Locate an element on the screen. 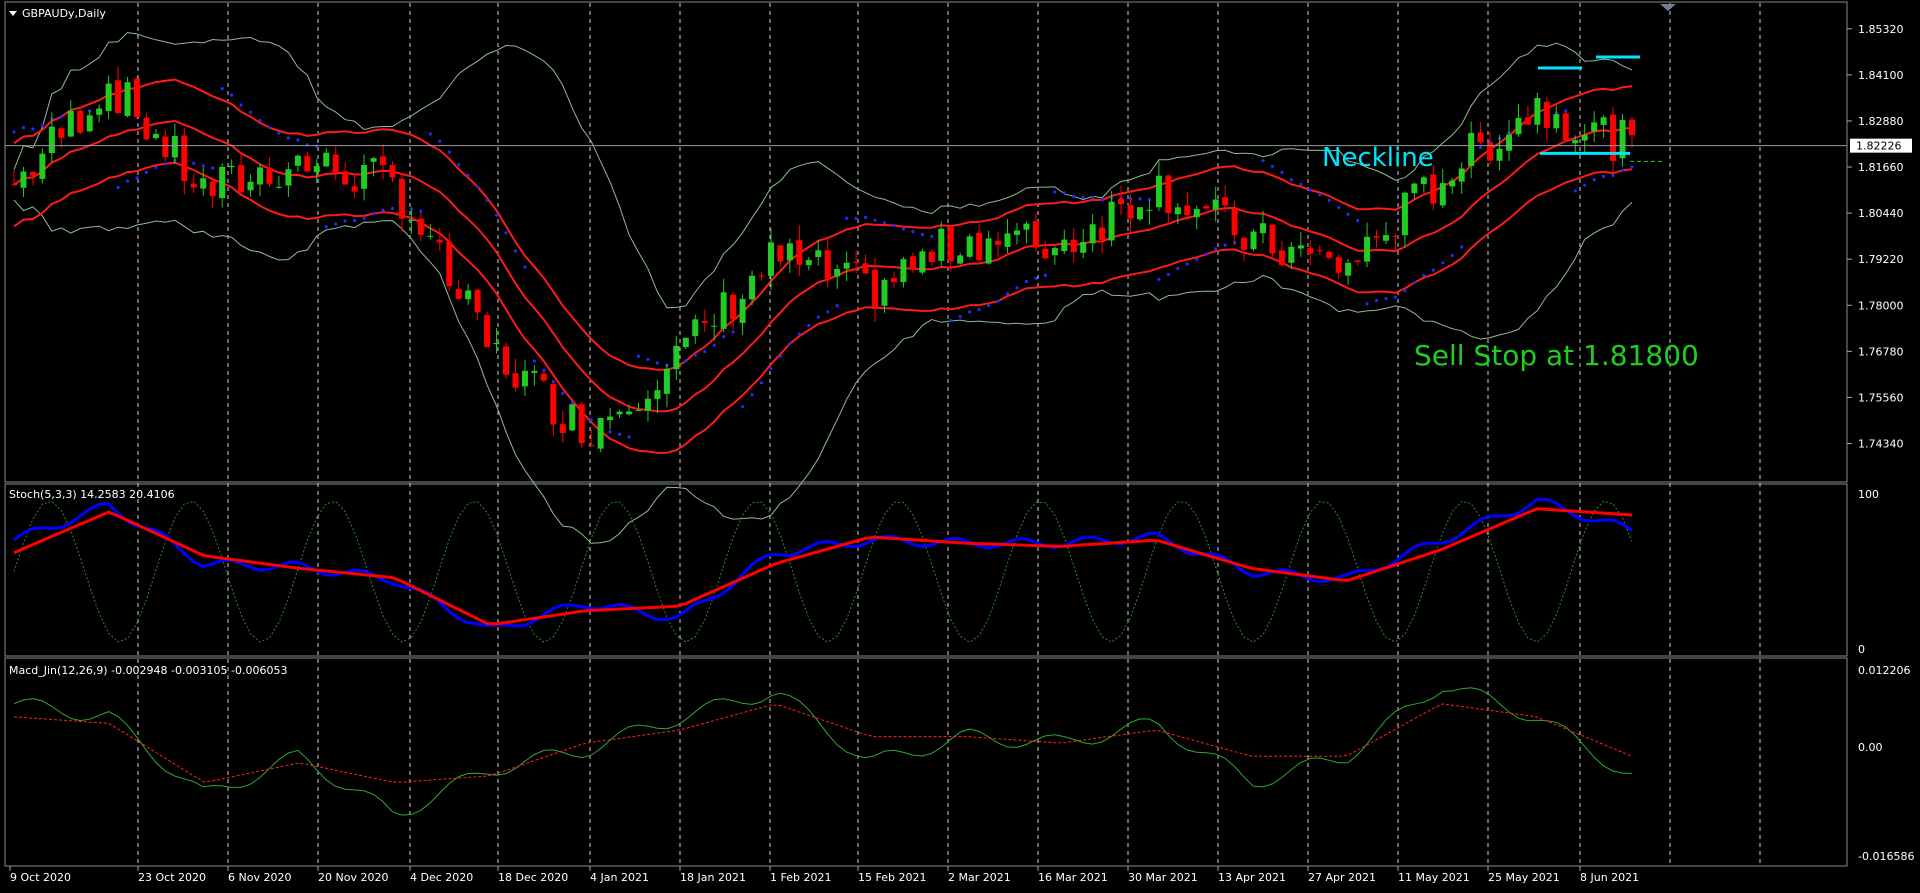 The width and height of the screenshot is (1920, 893). shift-marker-icon is located at coordinates (1668, 7).